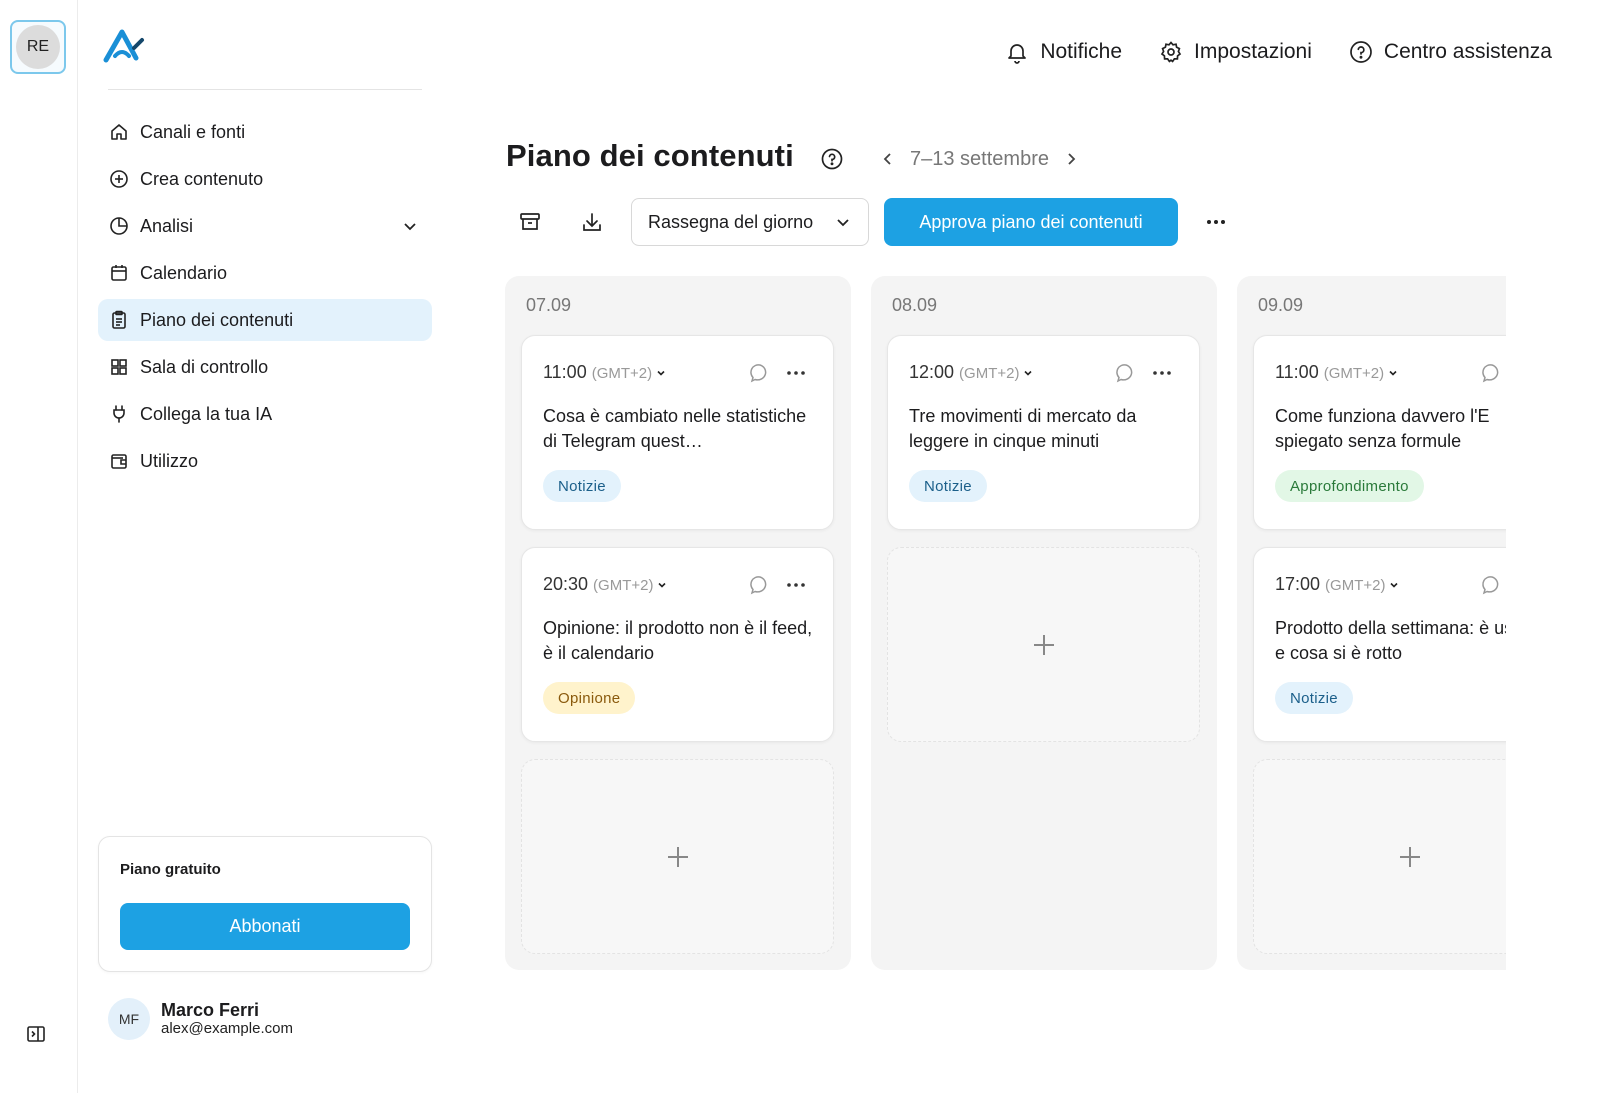 This screenshot has height=1093, width=1600. I want to click on pie-chart-icon, so click(119, 226).